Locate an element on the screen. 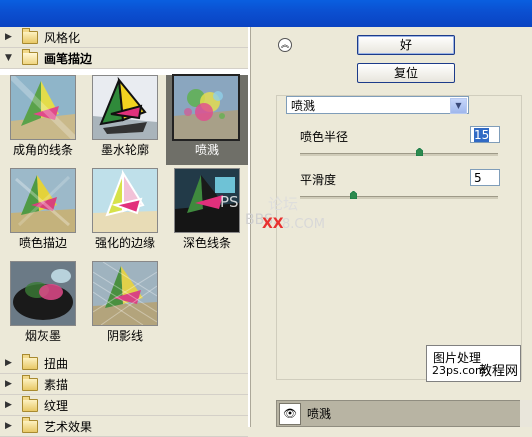 Image resolution: width=532 pixels, height=437 pixels. filter-thumb-ink-outlines: 墨水轮廓 is located at coordinates (125, 120).